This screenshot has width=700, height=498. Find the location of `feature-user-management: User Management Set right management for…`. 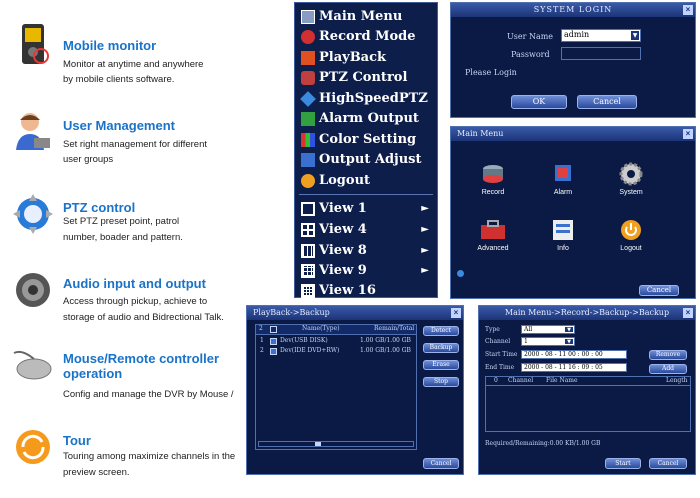

feature-user-management: User Management Set right management for… is located at coordinates (128, 140).